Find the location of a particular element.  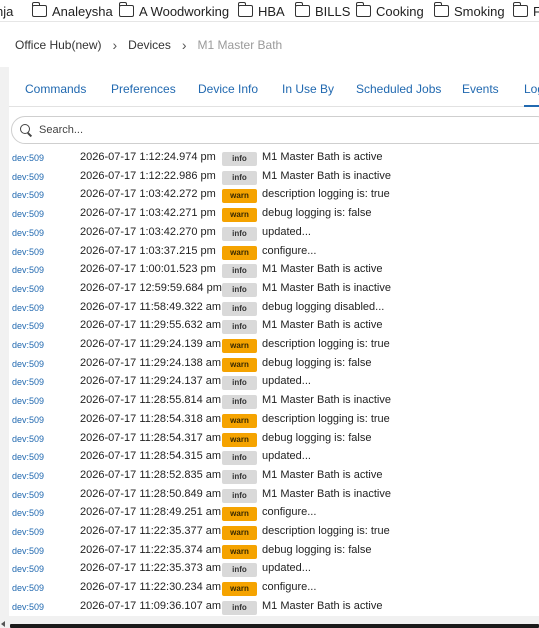

bookmark-label: F is located at coordinates (536, 11).